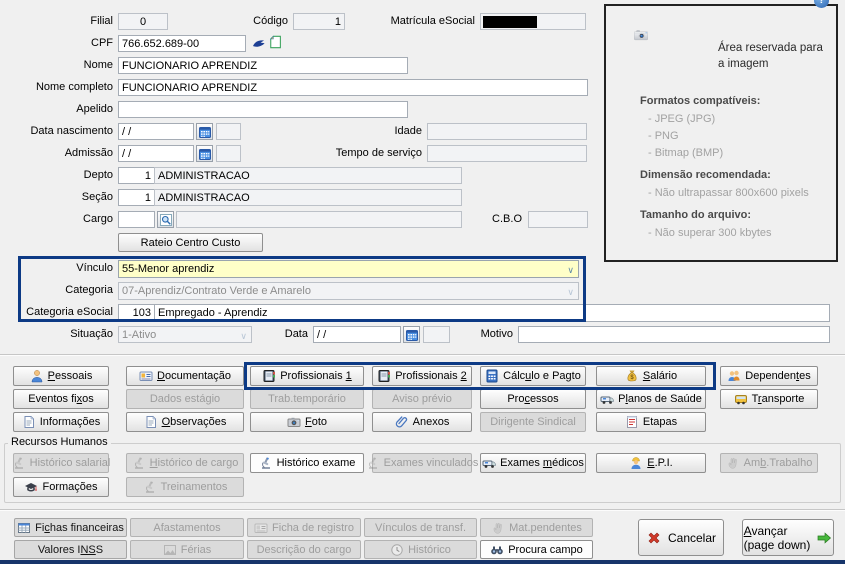 The height and width of the screenshot is (564, 845). I want to click on tab-eventos-fixos: Eventos fixos, so click(61, 399).